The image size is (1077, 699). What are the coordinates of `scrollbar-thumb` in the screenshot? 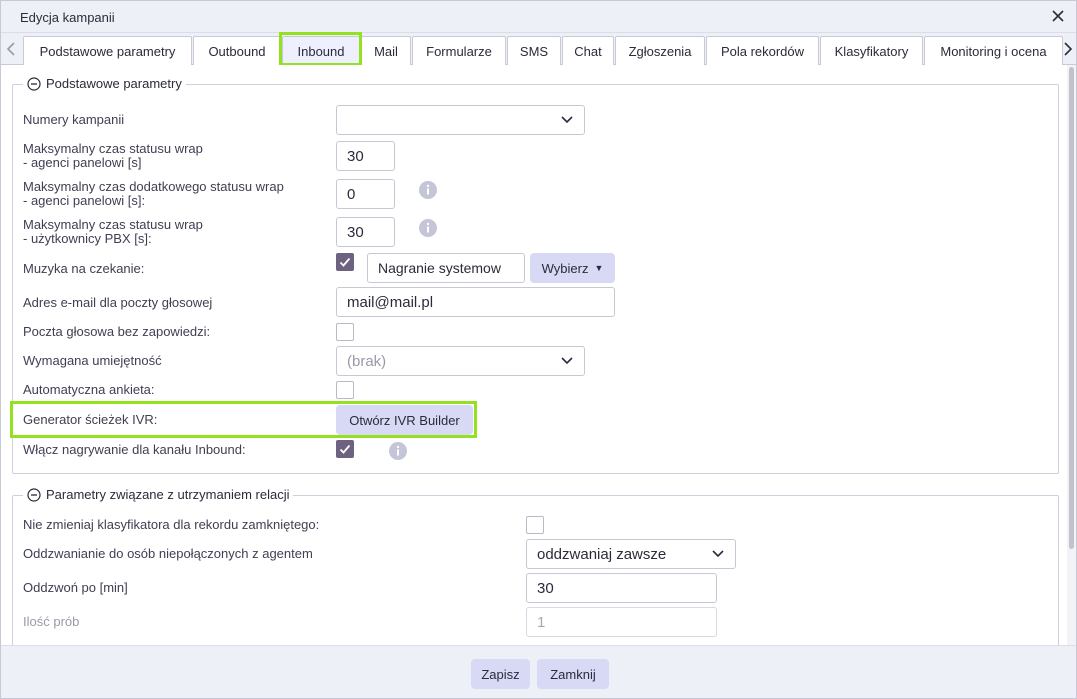 It's located at (1071, 308).